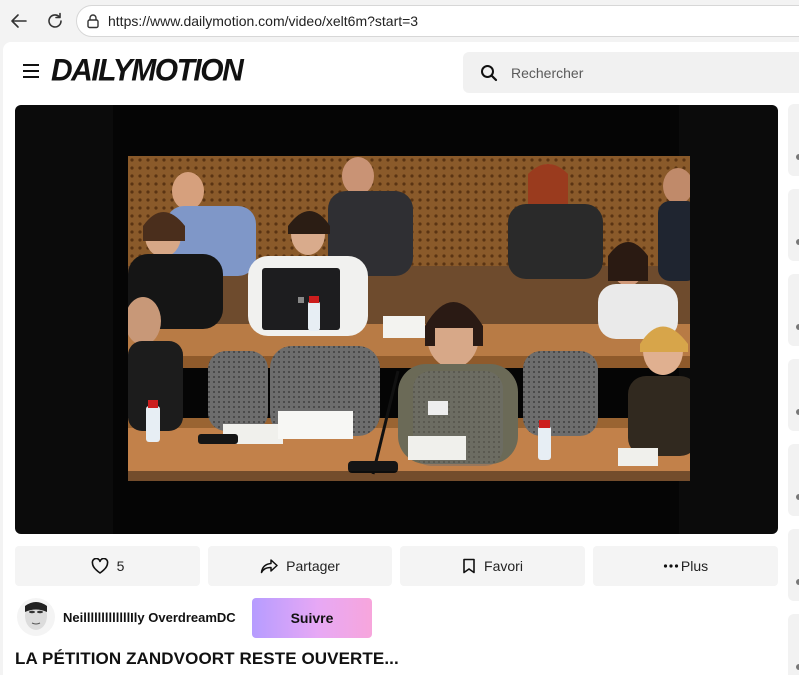 The width and height of the screenshot is (799, 675). What do you see at coordinates (120, 566) in the screenshot?
I see `like-count: 5` at bounding box center [120, 566].